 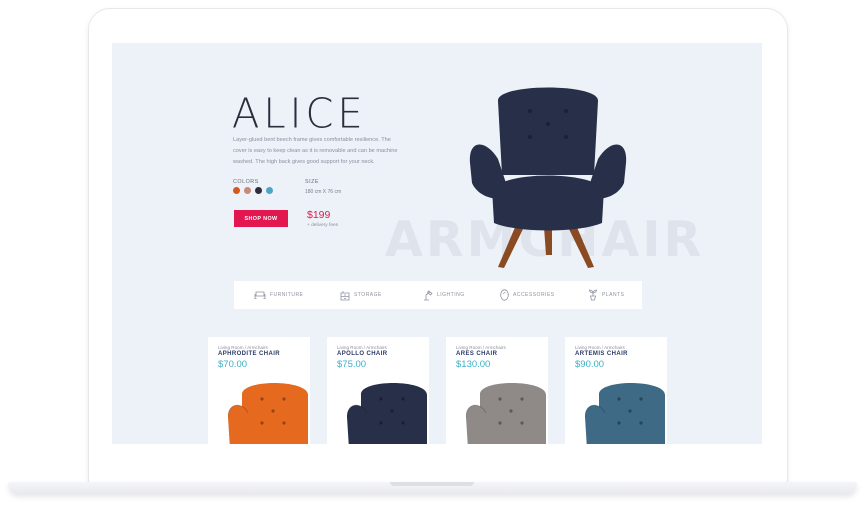 What do you see at coordinates (352, 364) in the screenshot?
I see `product-price: $75.00` at bounding box center [352, 364].